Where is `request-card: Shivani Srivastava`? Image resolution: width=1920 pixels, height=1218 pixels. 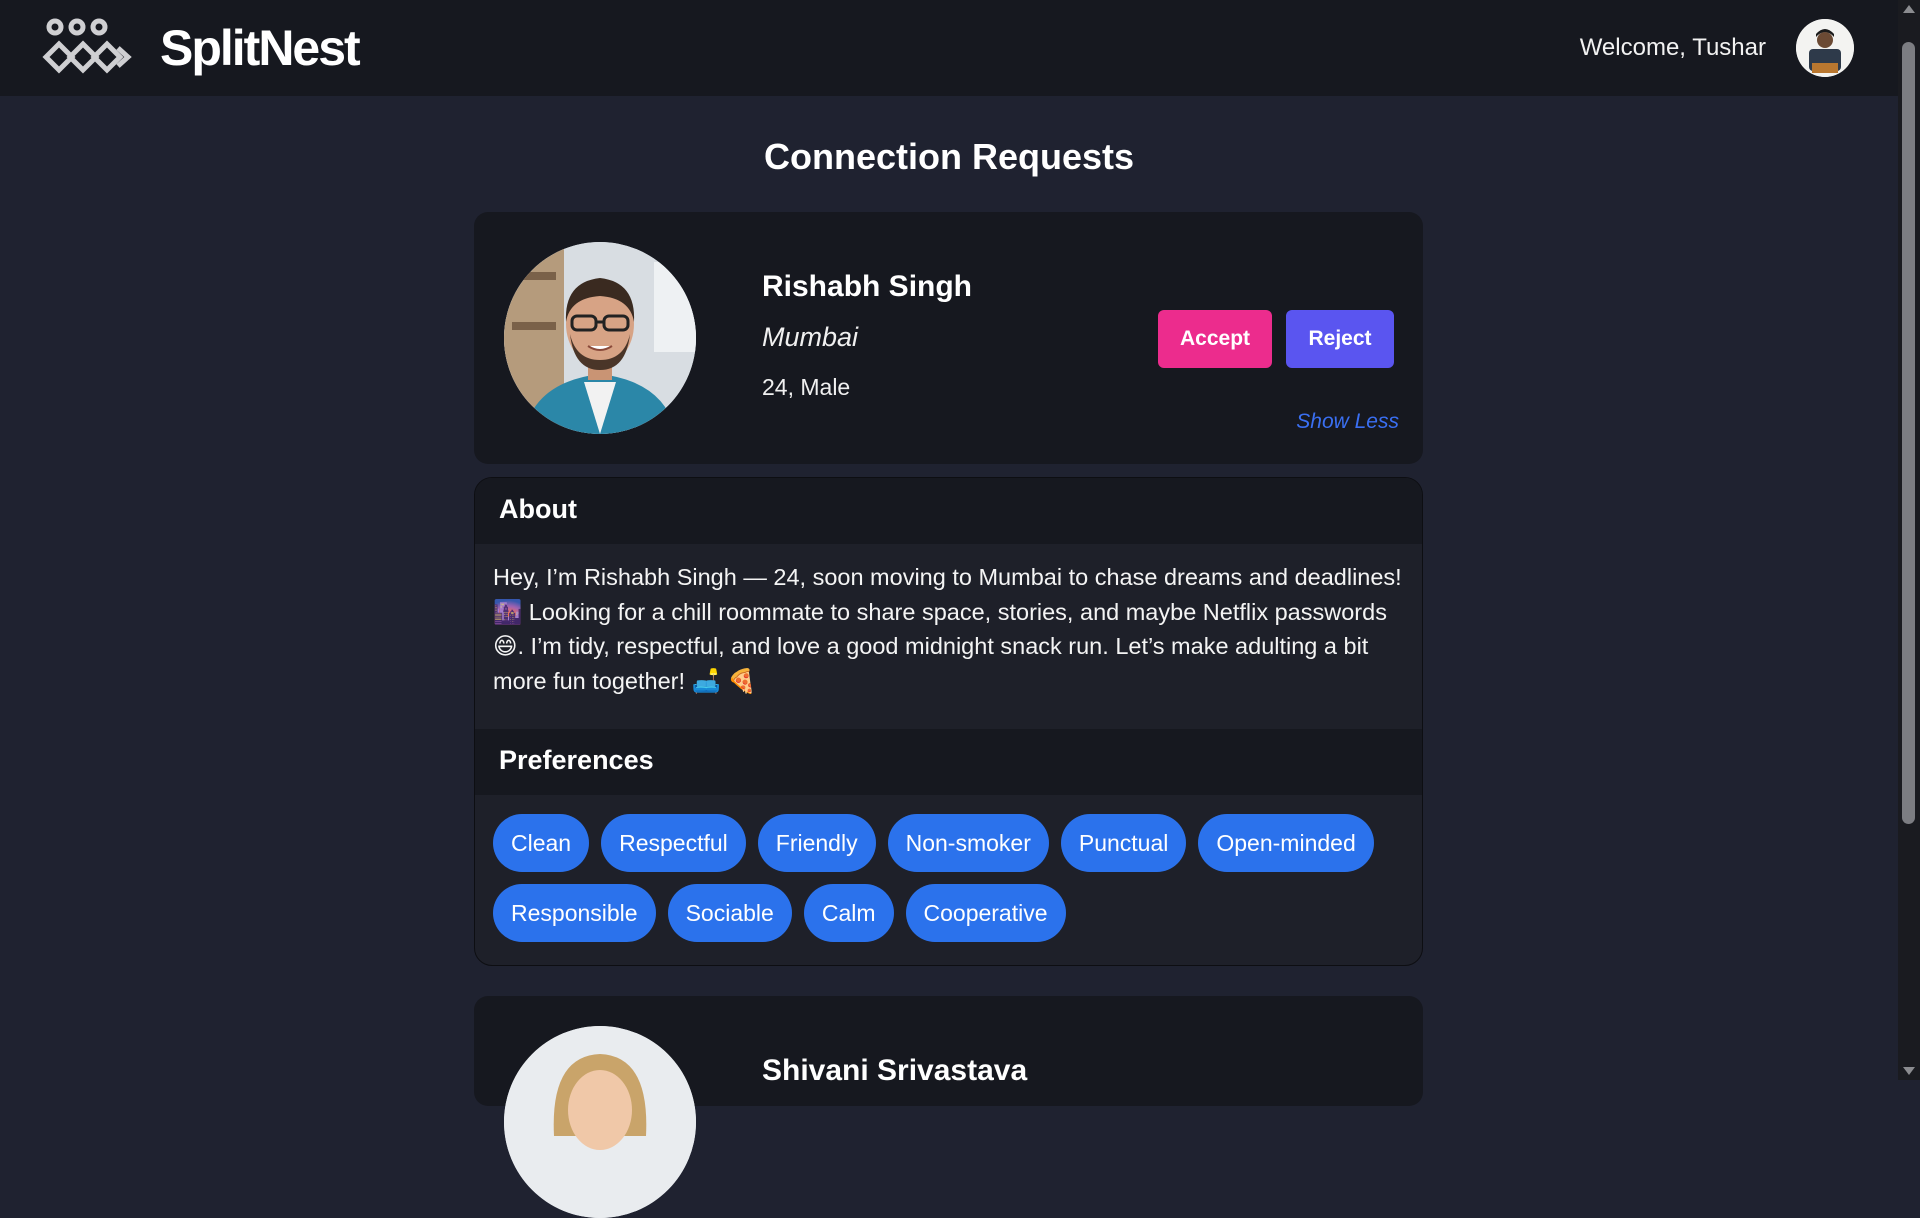
request-card: Shivani Srivastava is located at coordinates (948, 1107).